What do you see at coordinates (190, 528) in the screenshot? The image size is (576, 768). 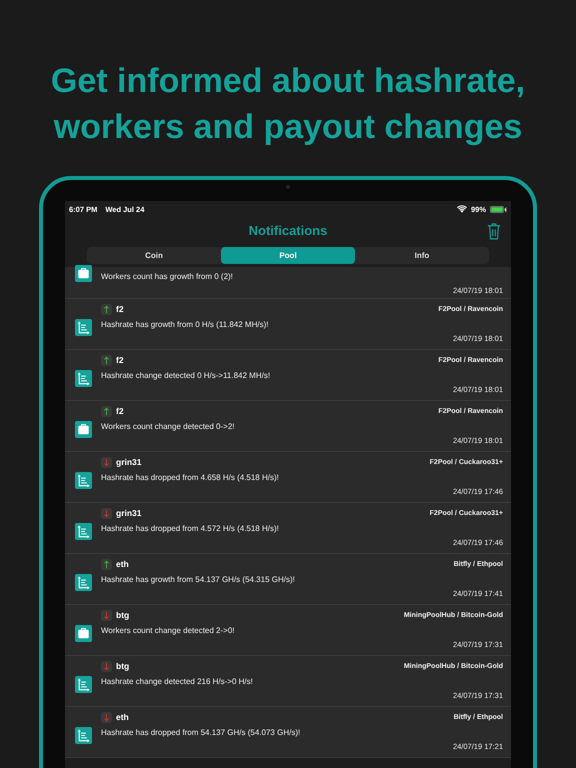 I see `notification-message: Hashrate has dropped from 4.572 H/s (4.518 H/s)!` at bounding box center [190, 528].